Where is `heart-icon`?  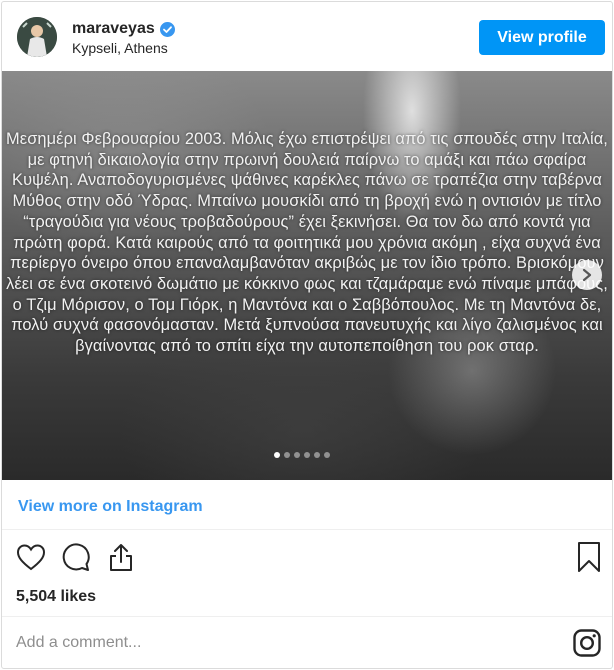 heart-icon is located at coordinates (31, 557).